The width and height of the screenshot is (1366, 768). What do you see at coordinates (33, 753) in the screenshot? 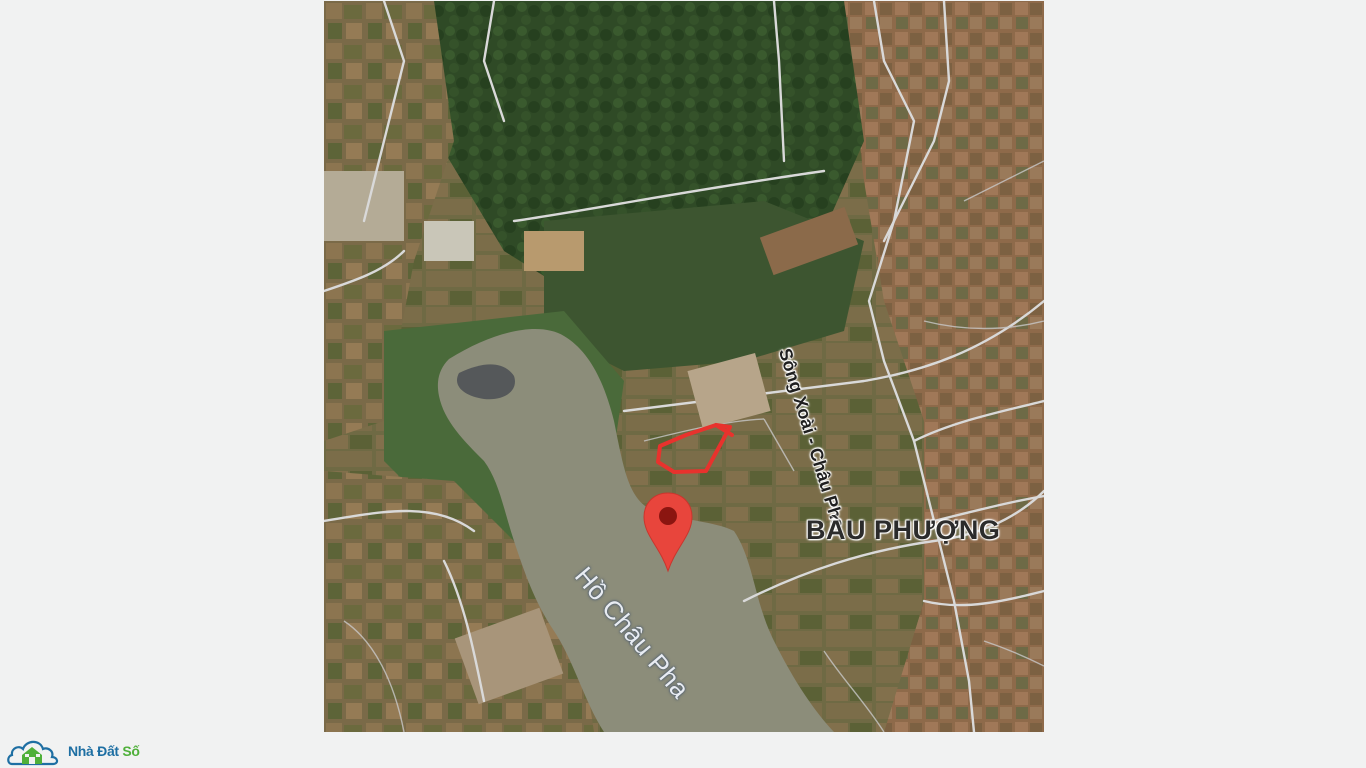
I see `house-cloud-icon` at bounding box center [33, 753].